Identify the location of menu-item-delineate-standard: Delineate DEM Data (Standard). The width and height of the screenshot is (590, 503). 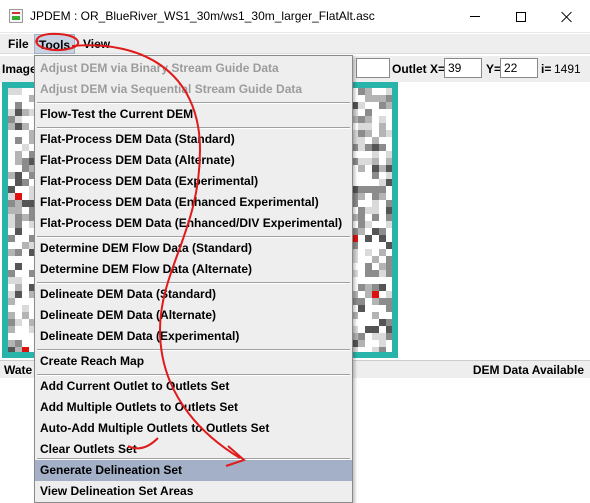
(193, 294).